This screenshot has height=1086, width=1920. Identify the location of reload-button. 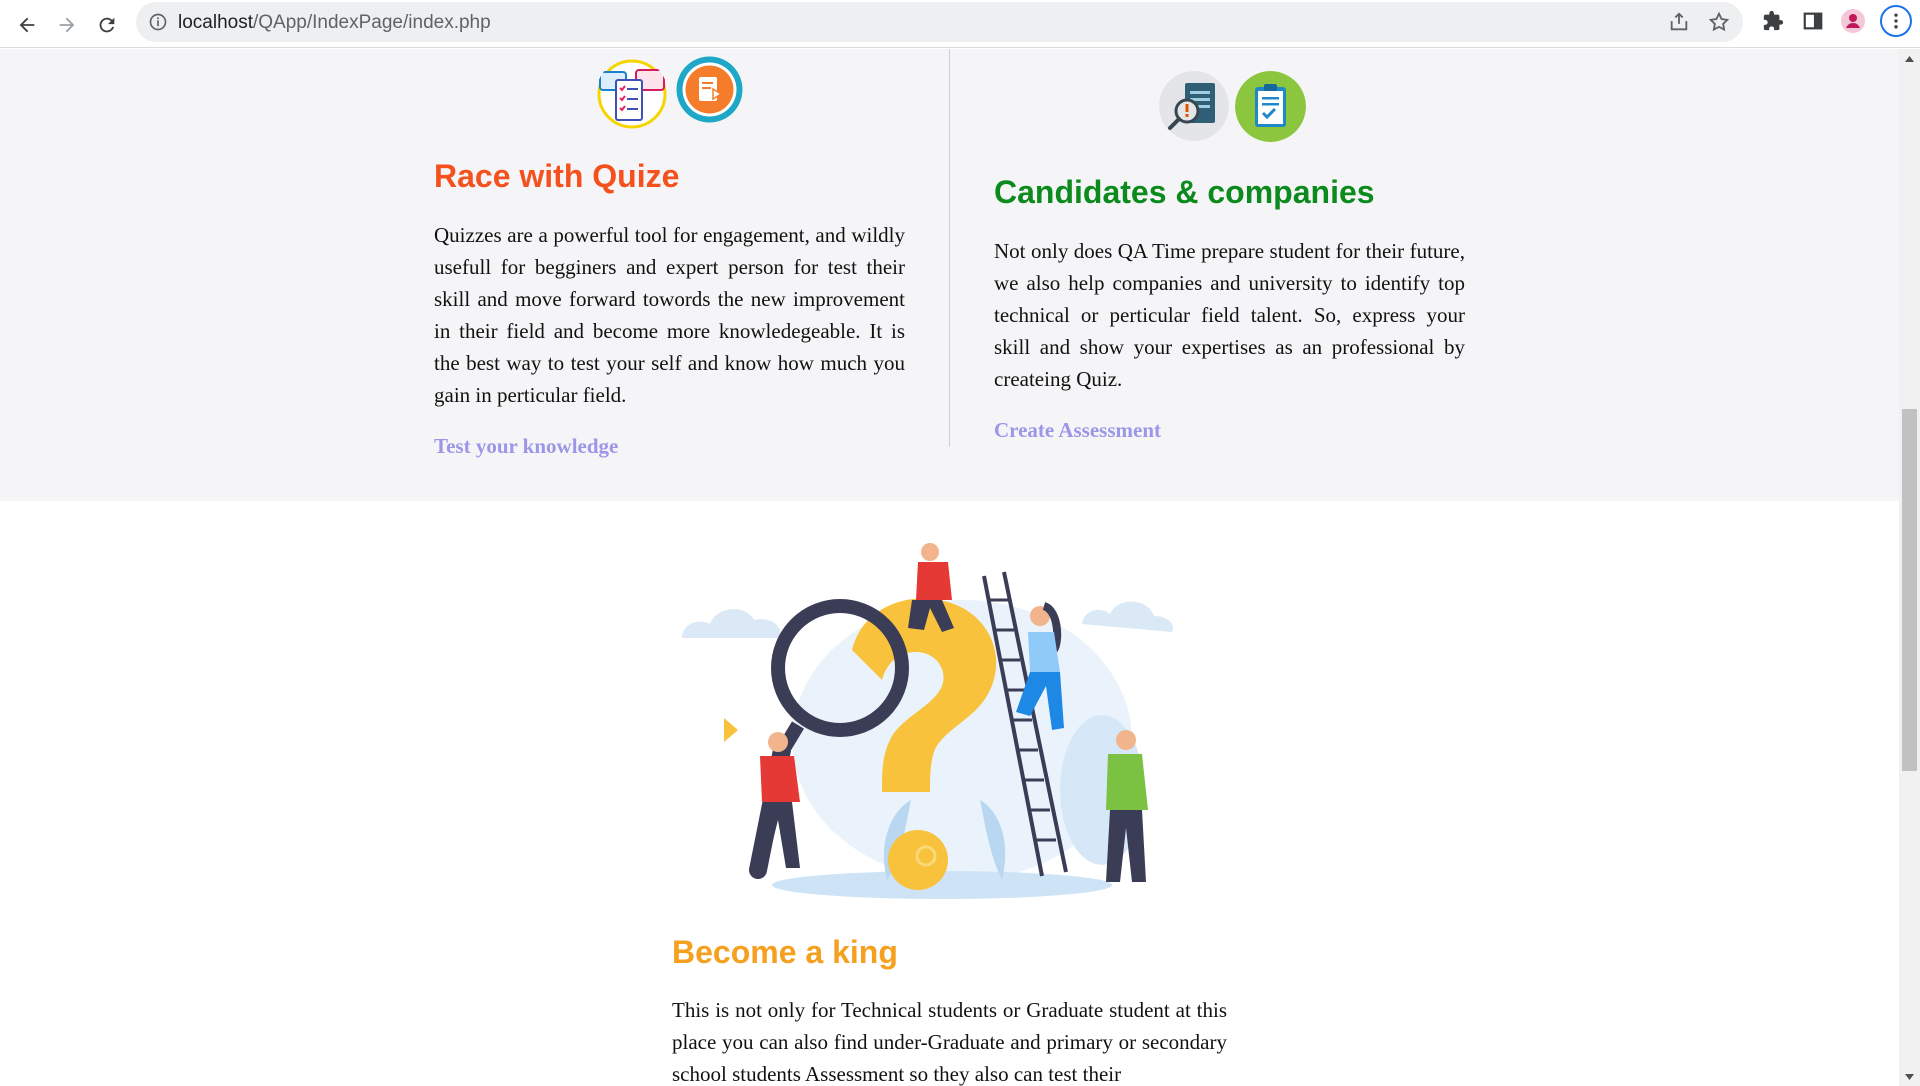
(107, 25).